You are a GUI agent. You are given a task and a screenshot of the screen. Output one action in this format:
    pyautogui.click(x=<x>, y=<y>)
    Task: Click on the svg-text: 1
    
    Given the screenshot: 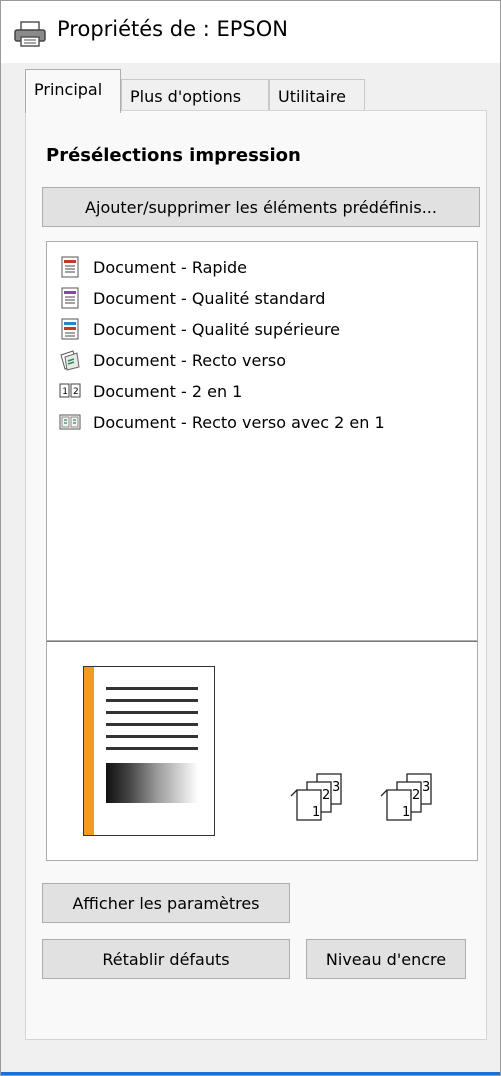 What is the action you would take?
    pyautogui.click(x=65, y=392)
    